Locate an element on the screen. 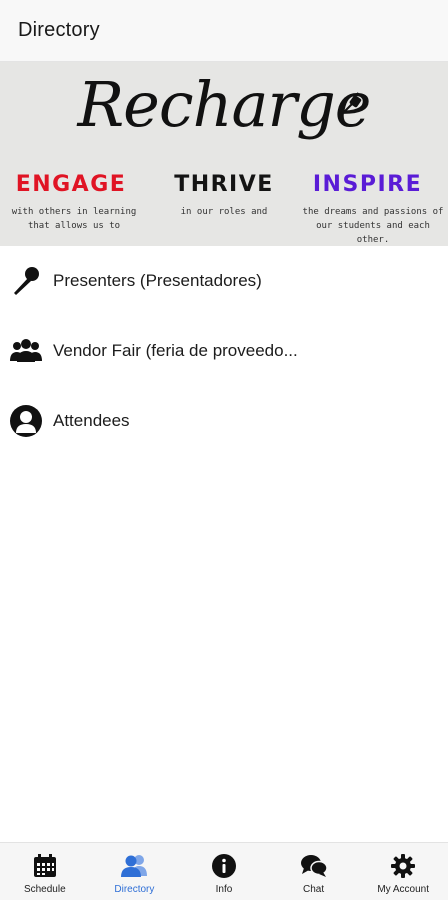 The height and width of the screenshot is (900, 448). plug-icon is located at coordinates (354, 102).